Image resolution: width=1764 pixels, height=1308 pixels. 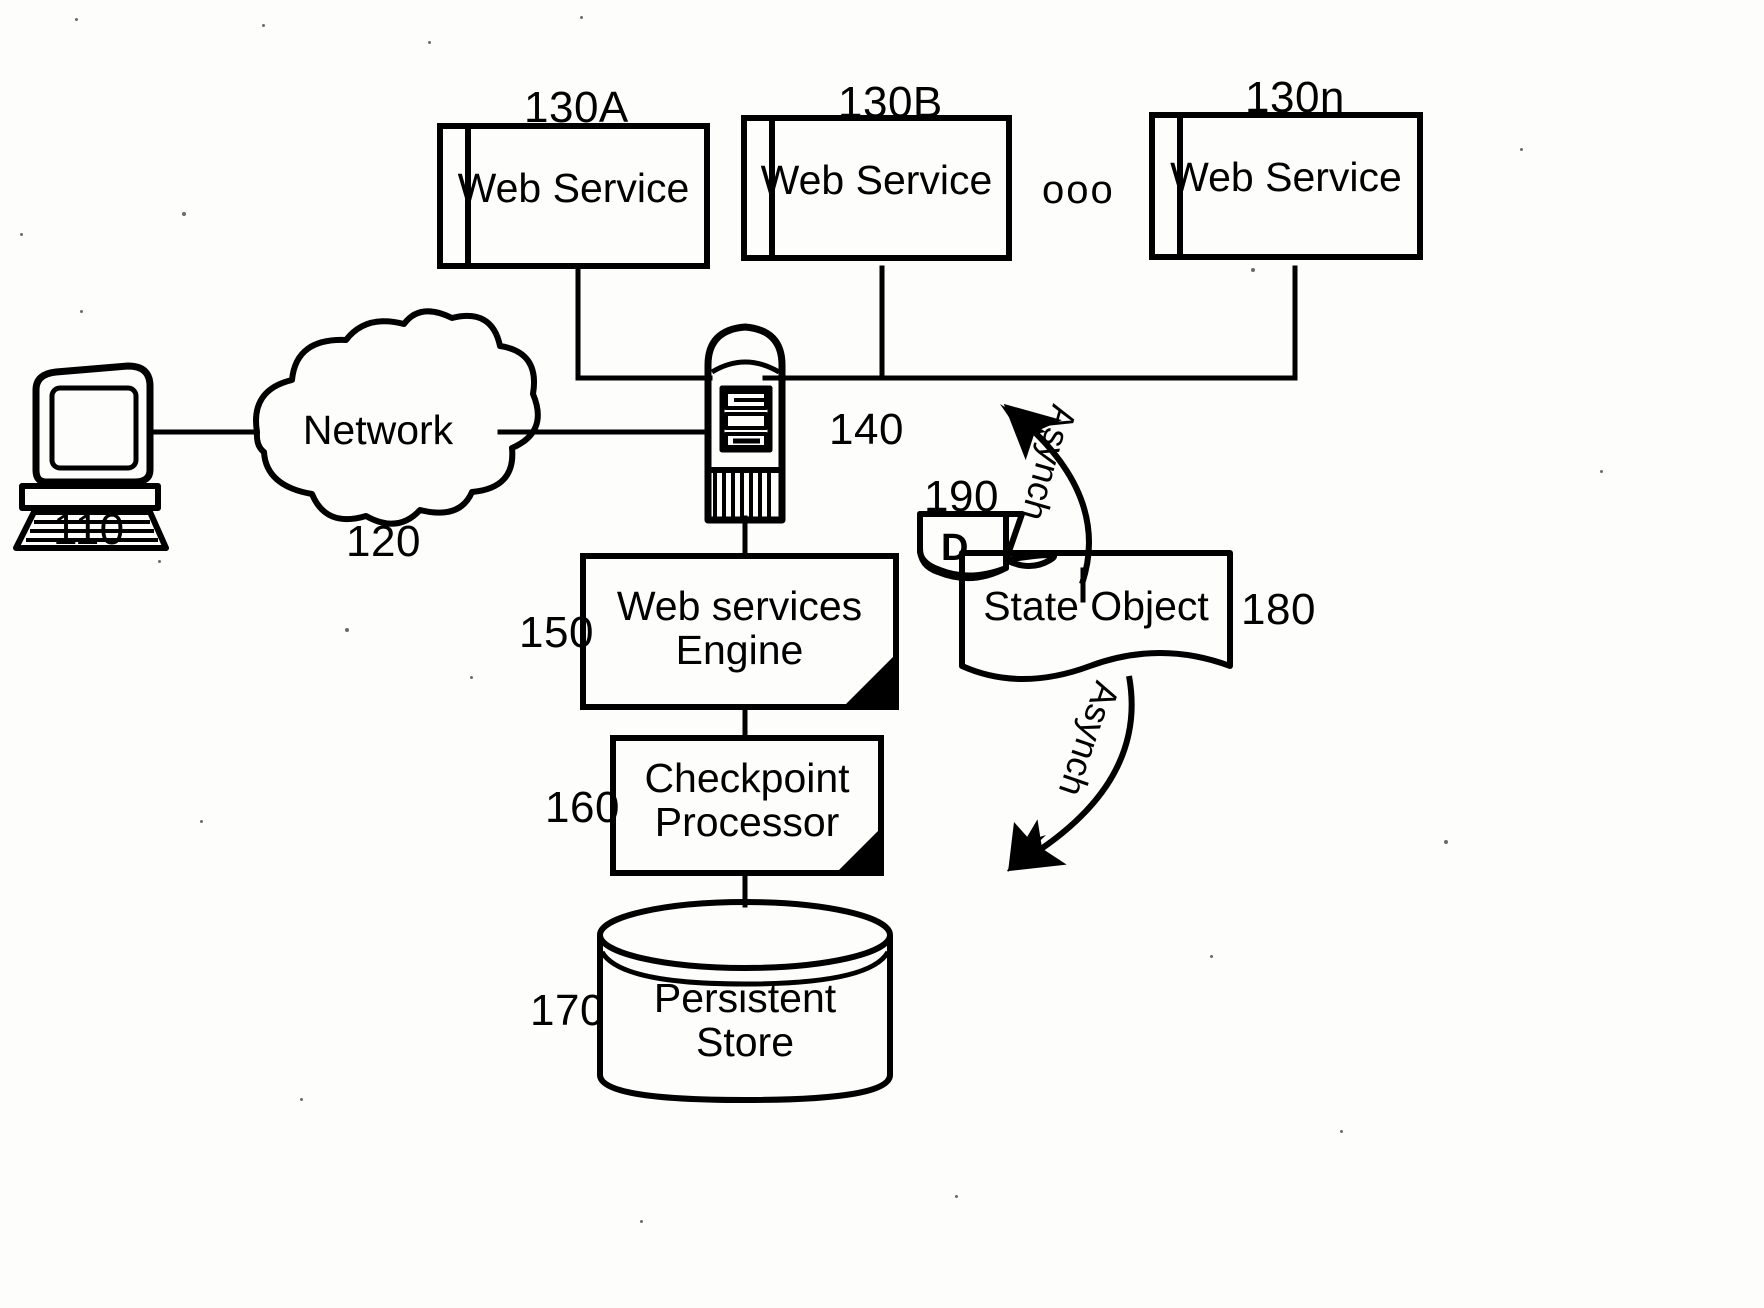 I want to click on ref-190: 190, so click(x=961, y=496).